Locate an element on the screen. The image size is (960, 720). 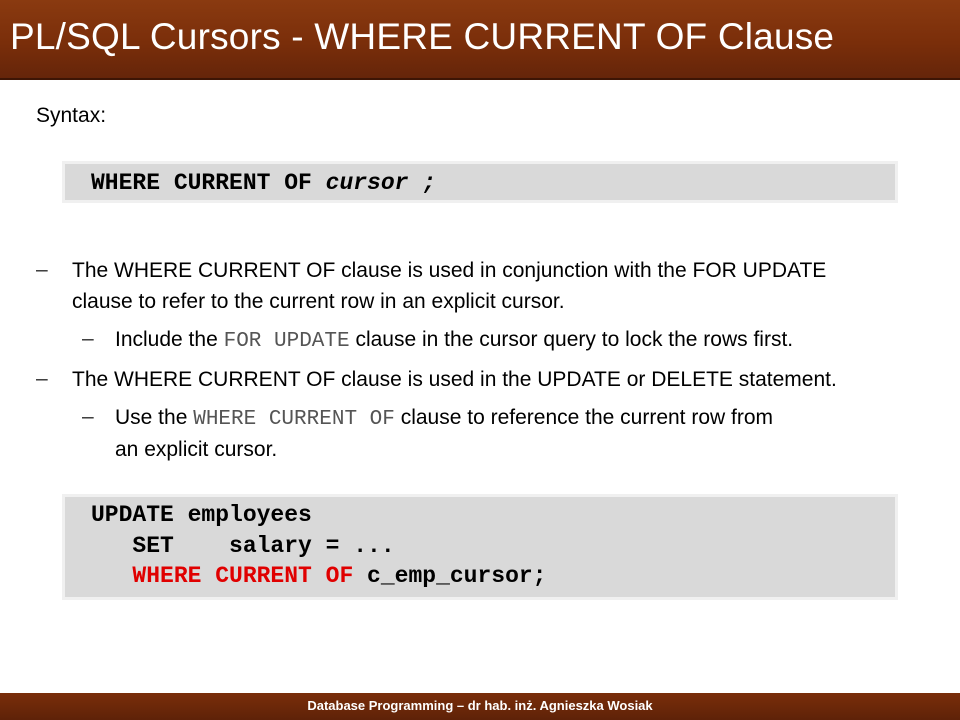
sub-bullet-2-code: WHERE CURRENT OF is located at coordinates (294, 419).